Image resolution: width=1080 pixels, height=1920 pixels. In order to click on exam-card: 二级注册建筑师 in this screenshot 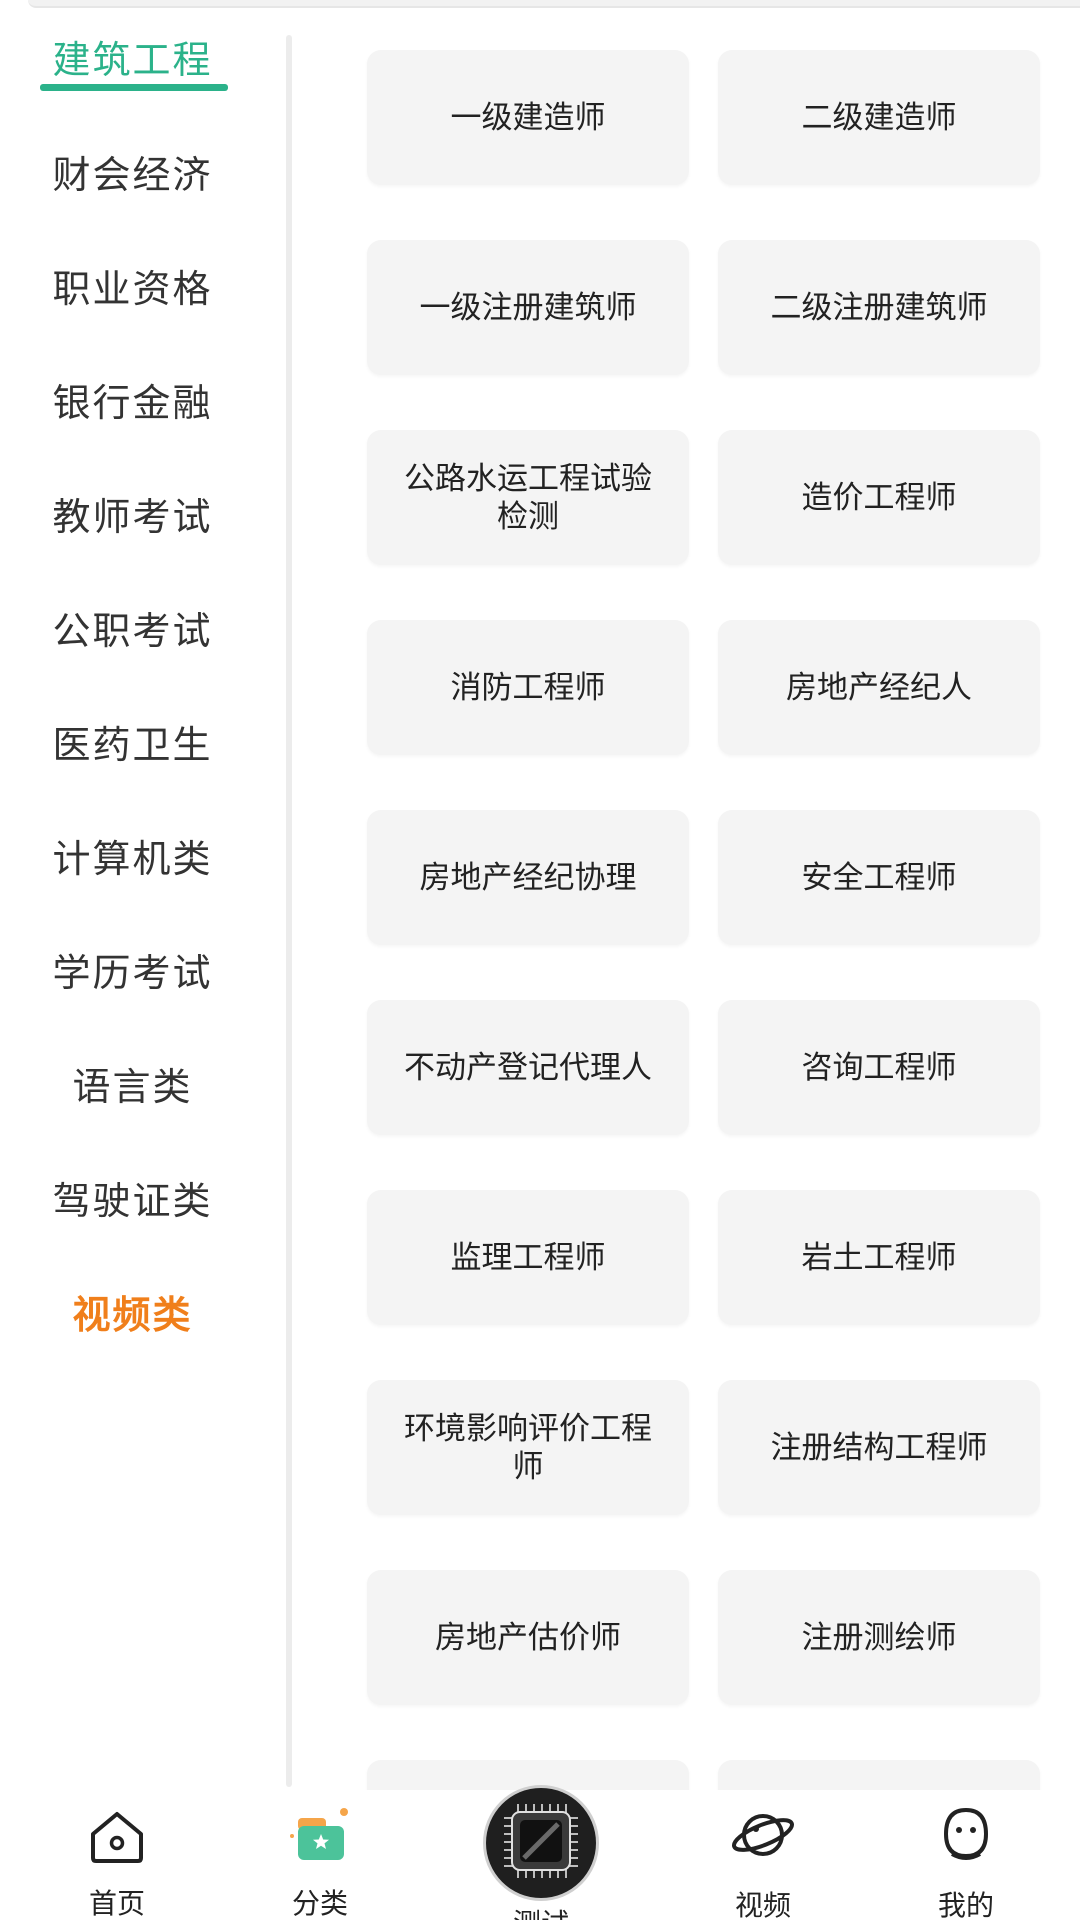, I will do `click(879, 307)`.